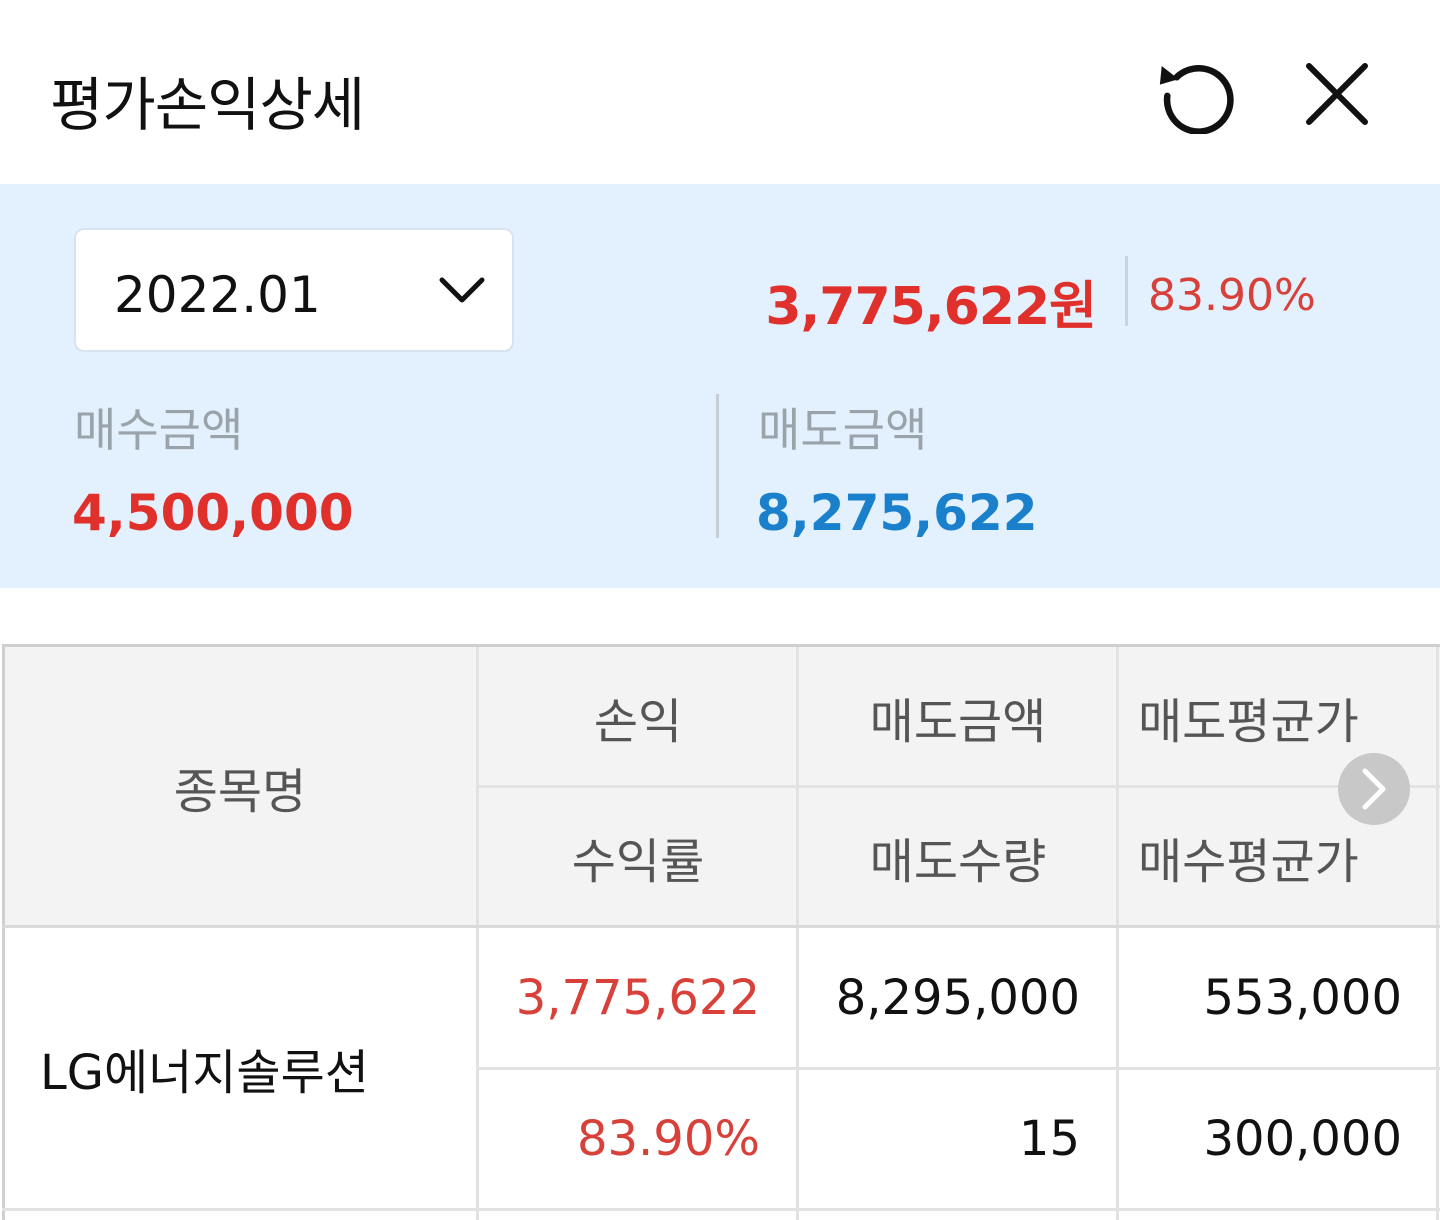 The width and height of the screenshot is (1440, 1220). Describe the element at coordinates (897, 513) in the screenshot. I see `sell-amount-value: 8,275,622` at that location.